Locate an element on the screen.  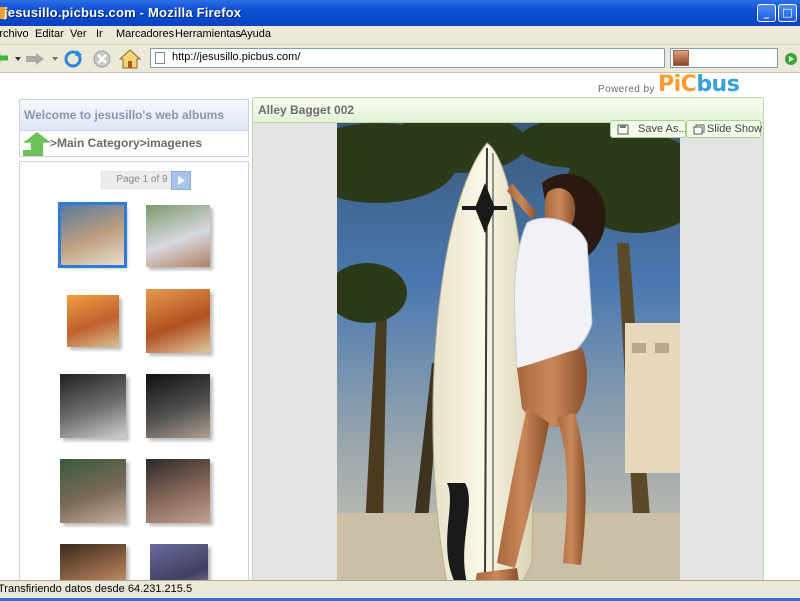
menu-archivo: Archivo is located at coordinates (14, 34).